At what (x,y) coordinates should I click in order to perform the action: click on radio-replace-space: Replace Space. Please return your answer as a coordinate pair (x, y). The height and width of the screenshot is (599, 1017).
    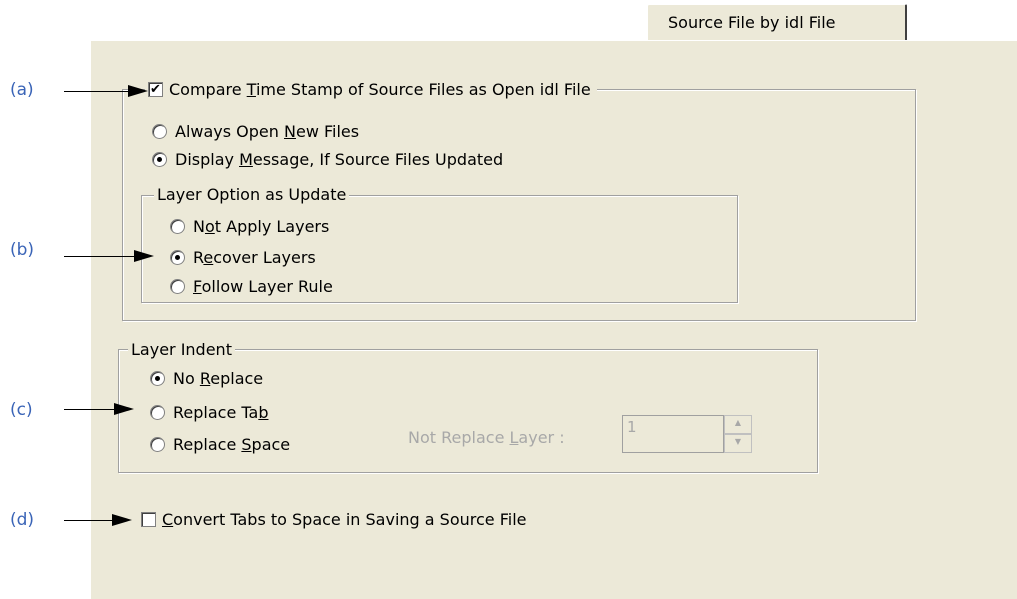
    Looking at the image, I should click on (220, 444).